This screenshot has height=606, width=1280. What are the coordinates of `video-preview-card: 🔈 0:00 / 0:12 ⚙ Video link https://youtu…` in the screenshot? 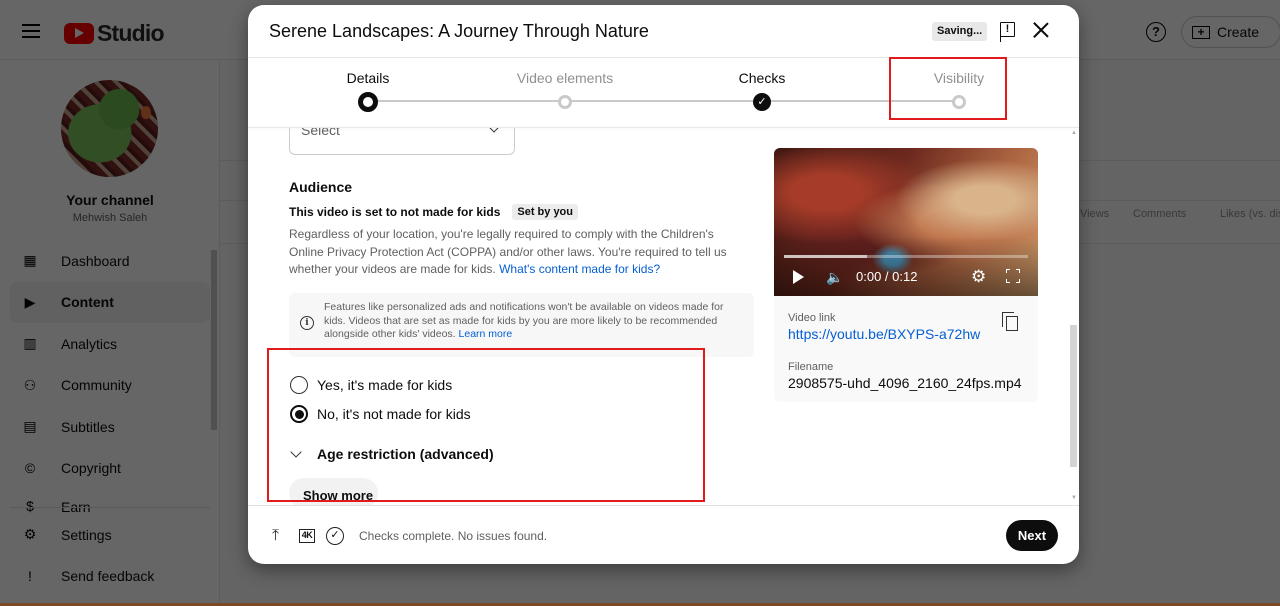 It's located at (906, 275).